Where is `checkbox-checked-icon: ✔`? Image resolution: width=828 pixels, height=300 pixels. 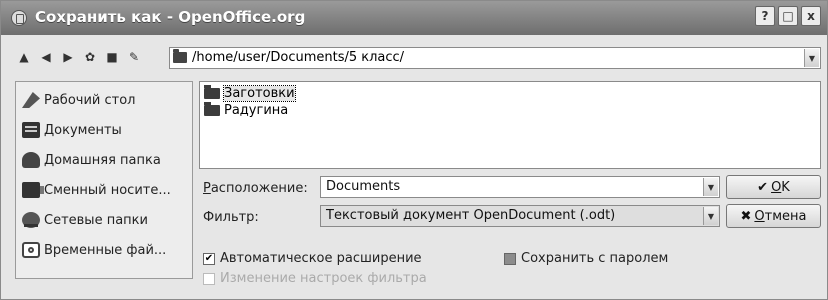 checkbox-checked-icon: ✔ is located at coordinates (209, 258).